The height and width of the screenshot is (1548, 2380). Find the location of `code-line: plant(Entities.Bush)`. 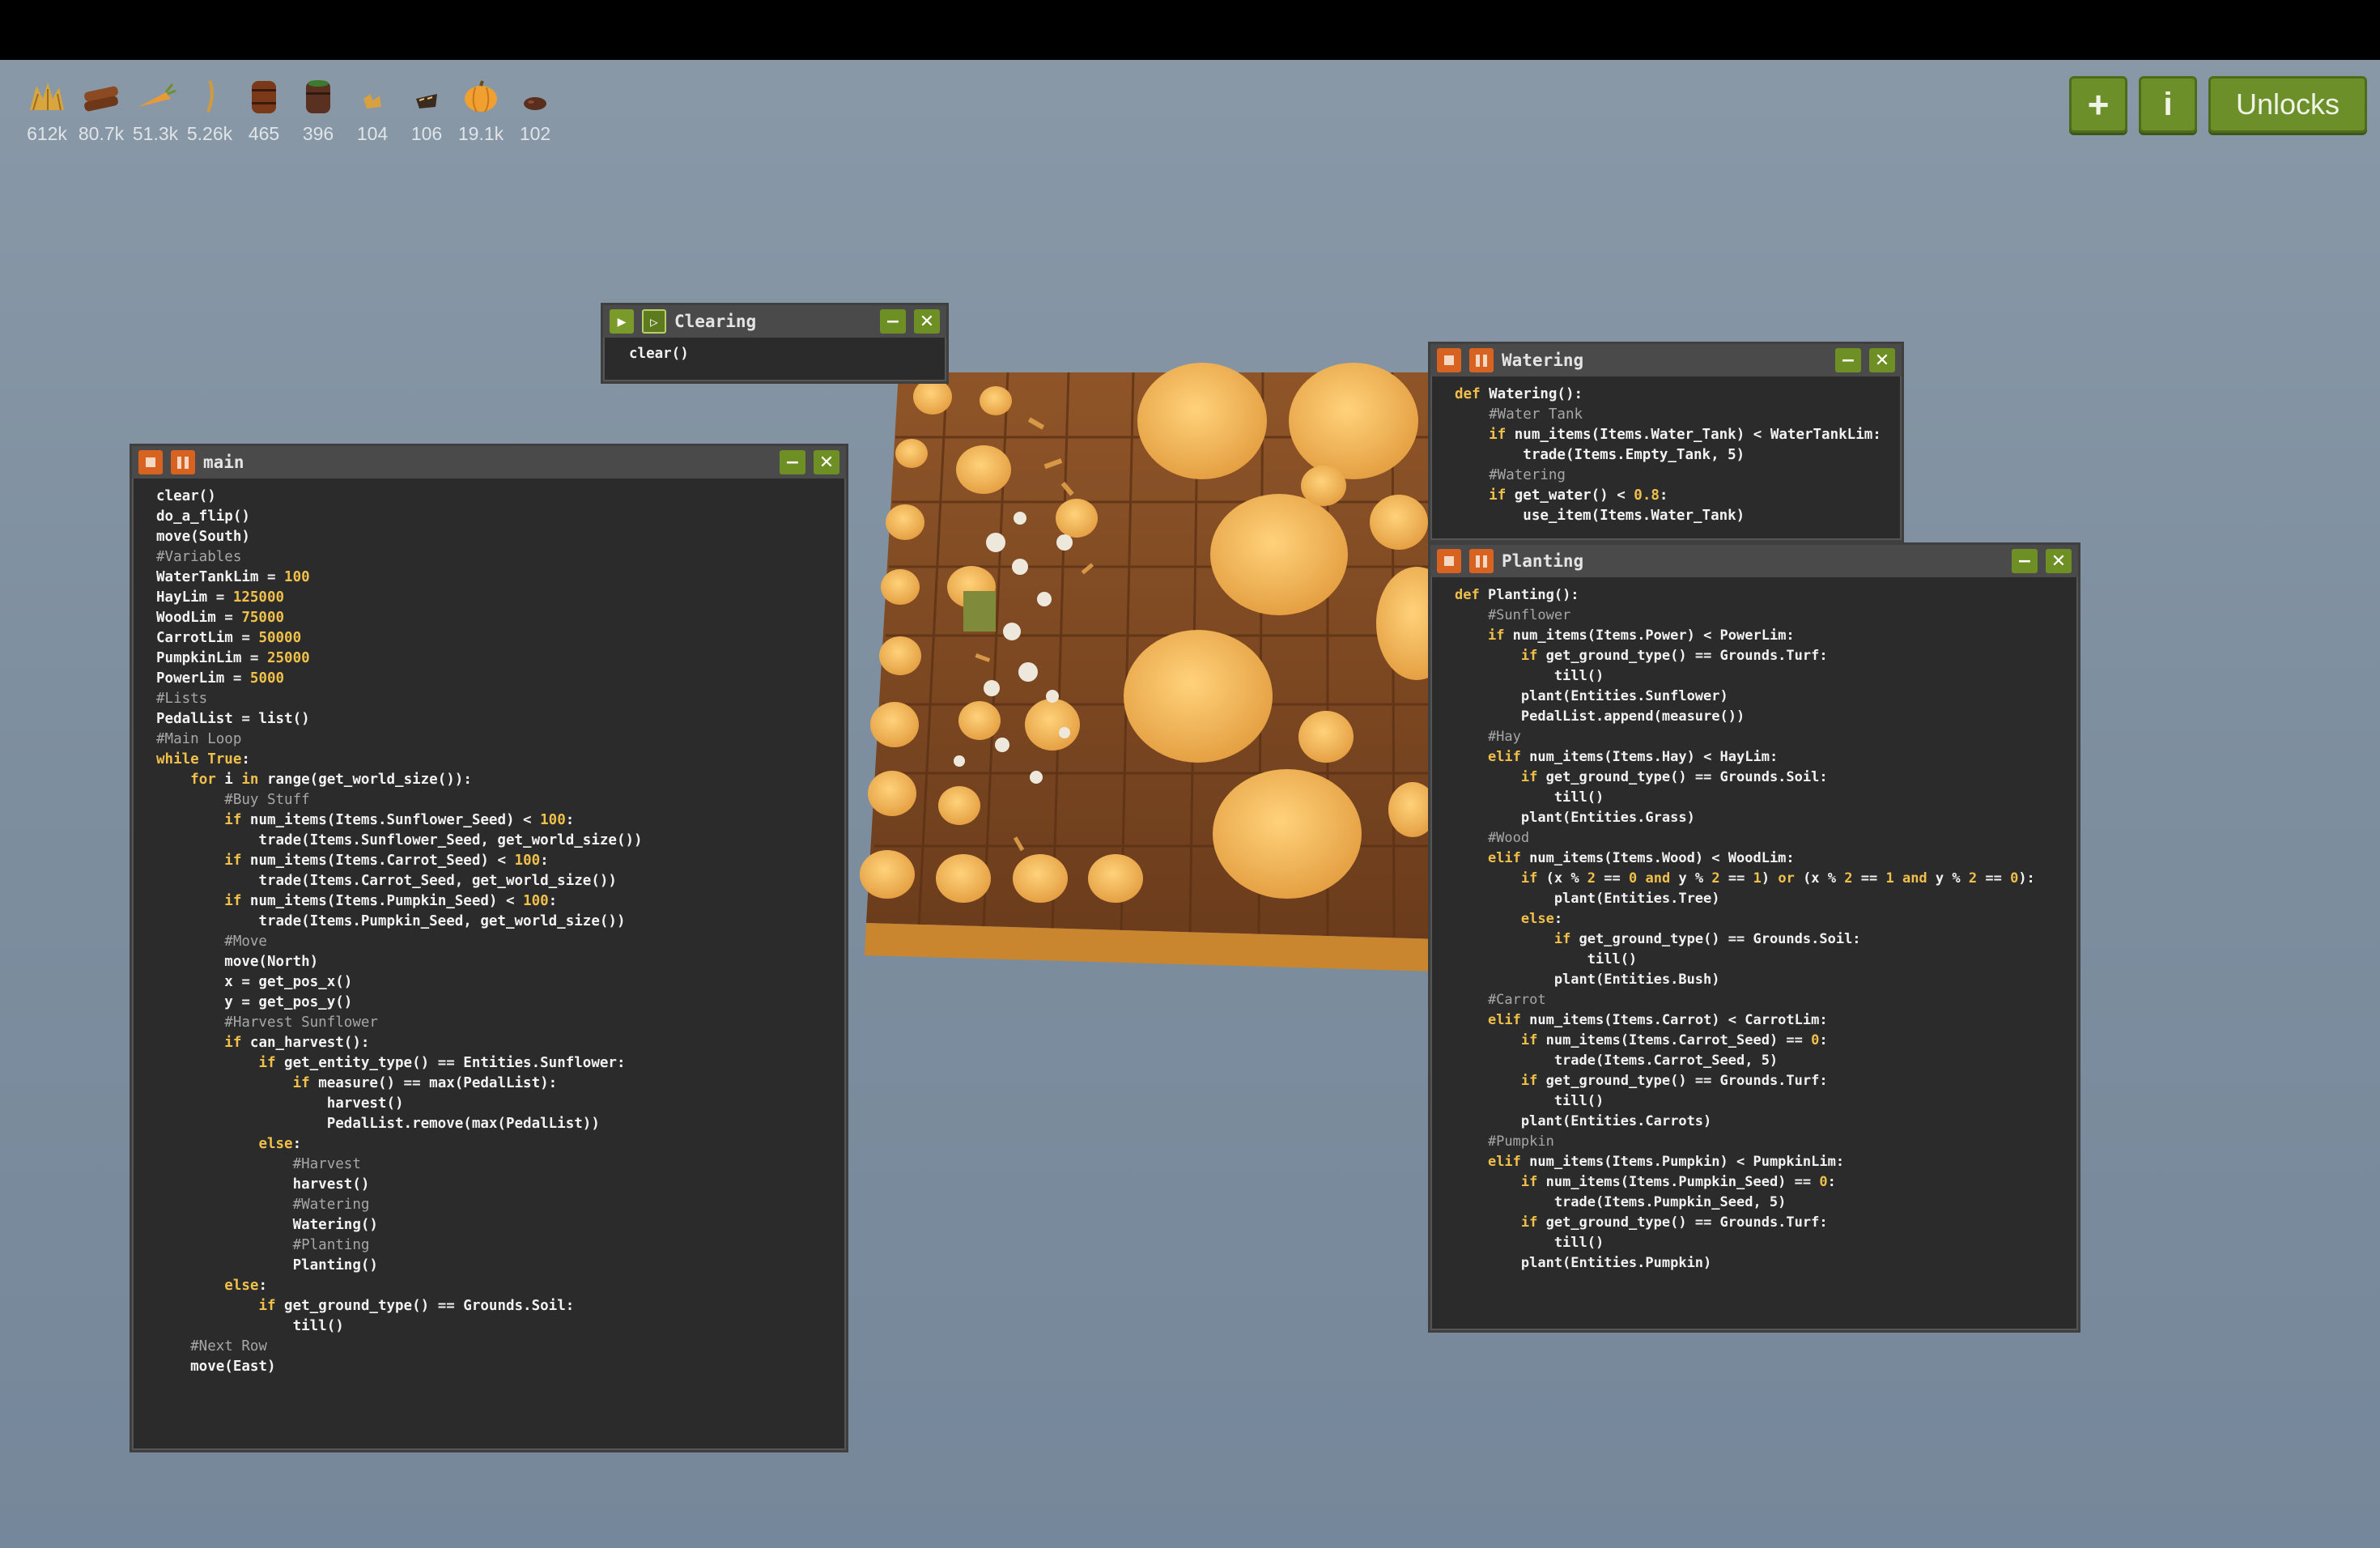

code-line: plant(Entities.Bush) is located at coordinates (1587, 980).